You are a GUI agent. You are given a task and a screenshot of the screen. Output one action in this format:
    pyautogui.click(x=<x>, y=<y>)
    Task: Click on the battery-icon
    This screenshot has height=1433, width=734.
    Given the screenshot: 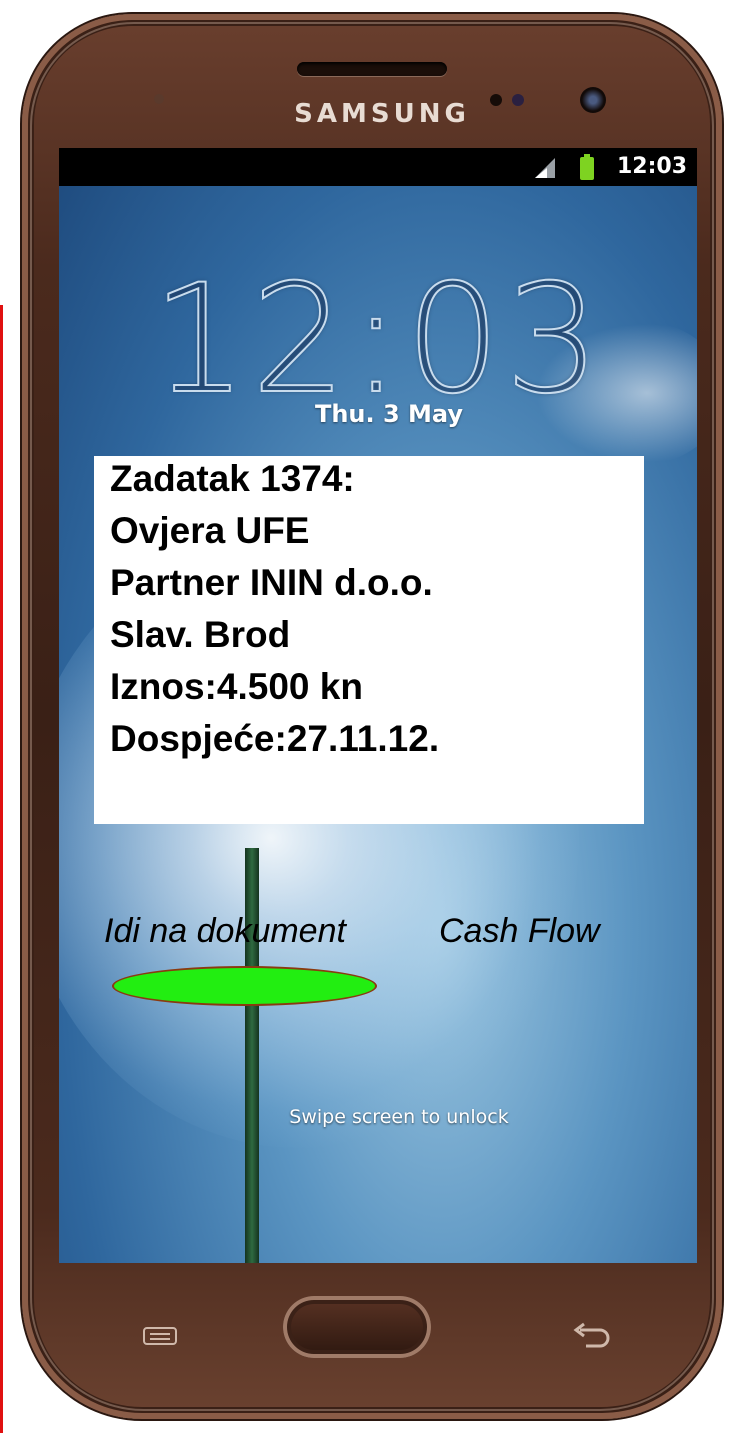 What is the action you would take?
    pyautogui.click(x=587, y=167)
    